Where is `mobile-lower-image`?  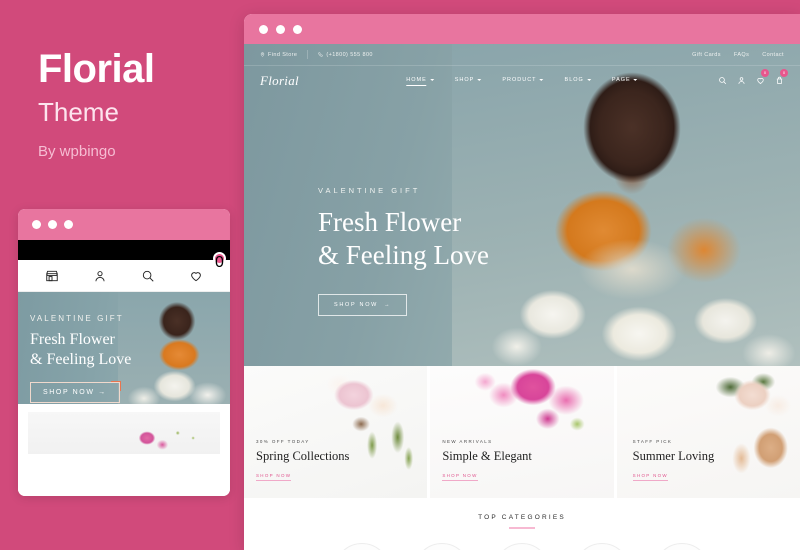 mobile-lower-image is located at coordinates (124, 433).